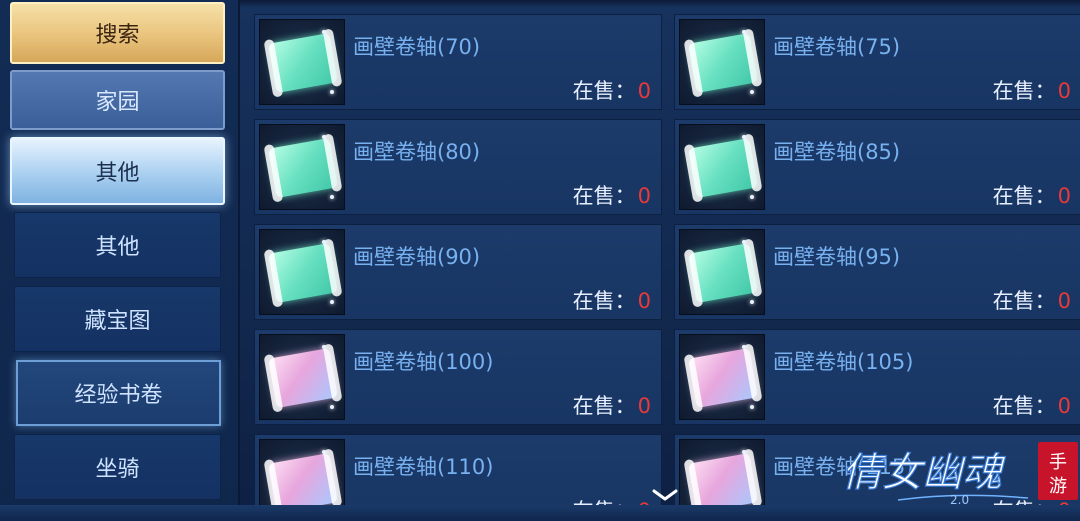  Describe the element at coordinates (117, 321) in the screenshot. I see `sidebar-item-label: 藏宝图` at that location.